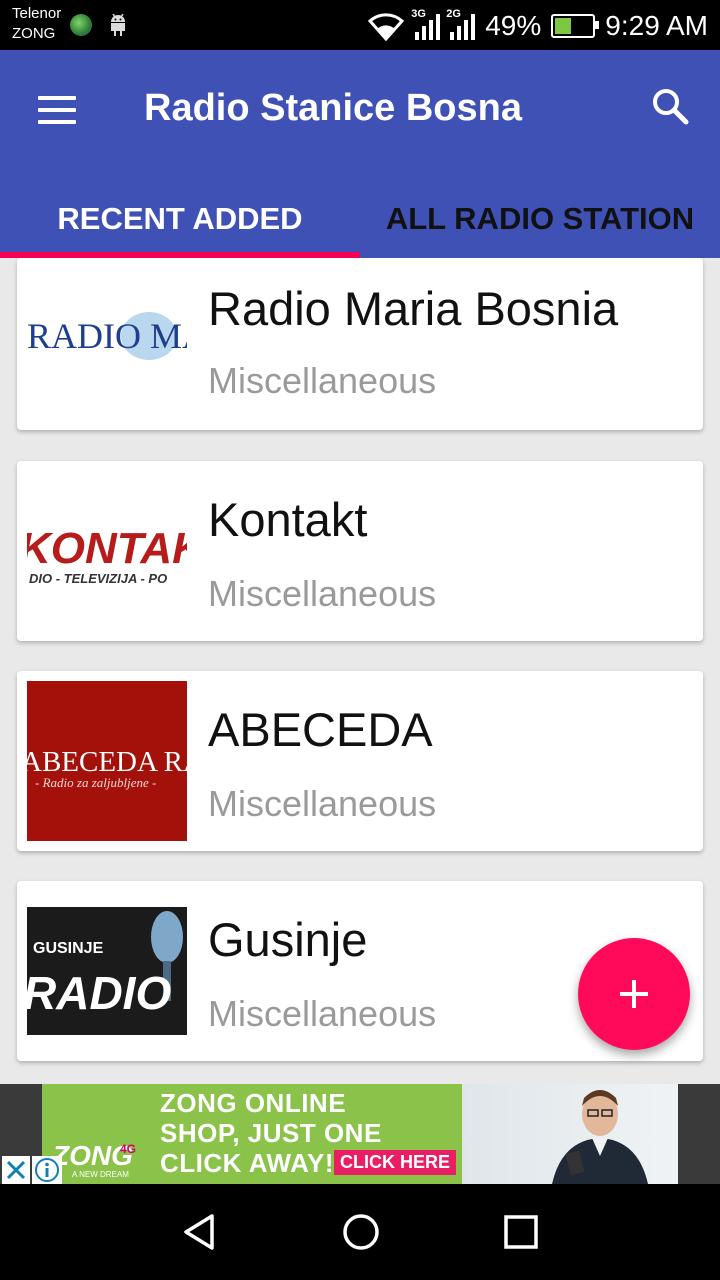 The image size is (720, 1280). Describe the element at coordinates (670, 106) in the screenshot. I see `search-icon` at that location.